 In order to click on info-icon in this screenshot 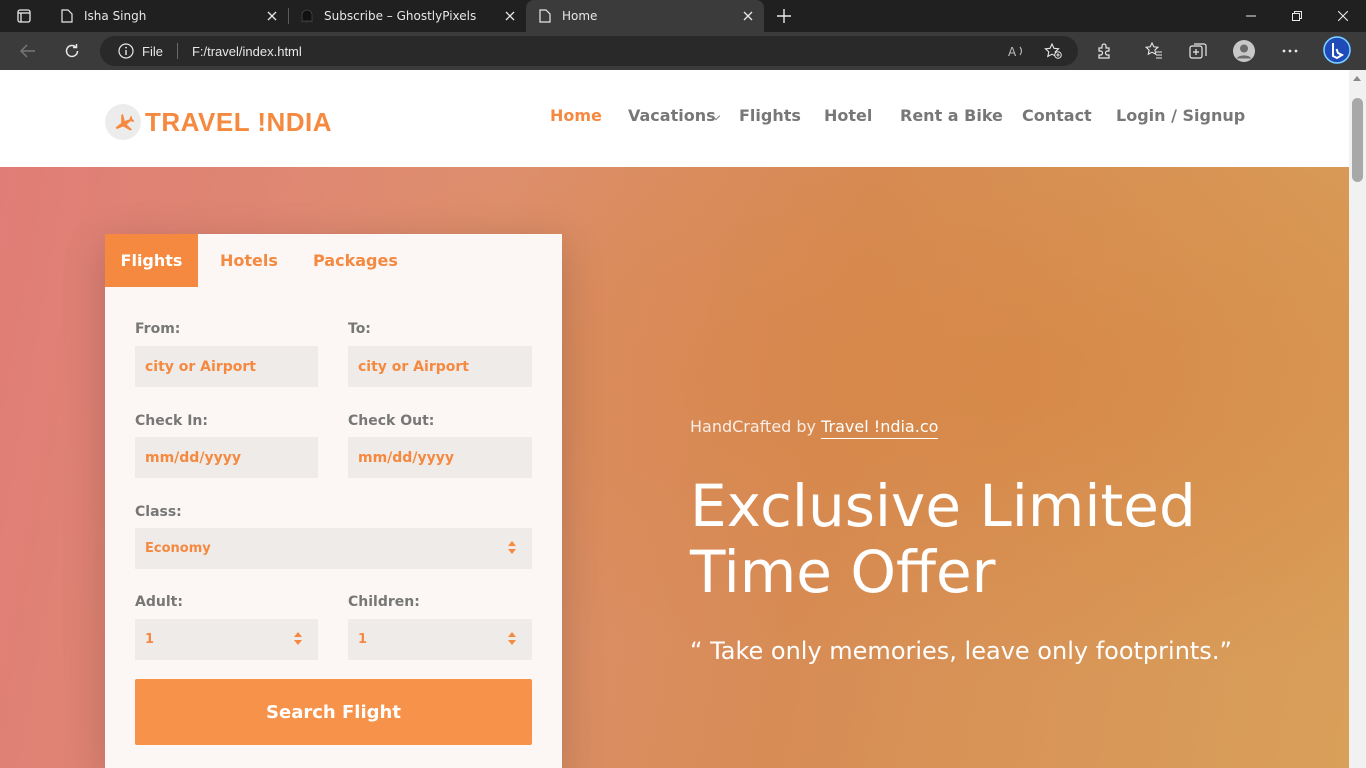, I will do `click(126, 51)`.